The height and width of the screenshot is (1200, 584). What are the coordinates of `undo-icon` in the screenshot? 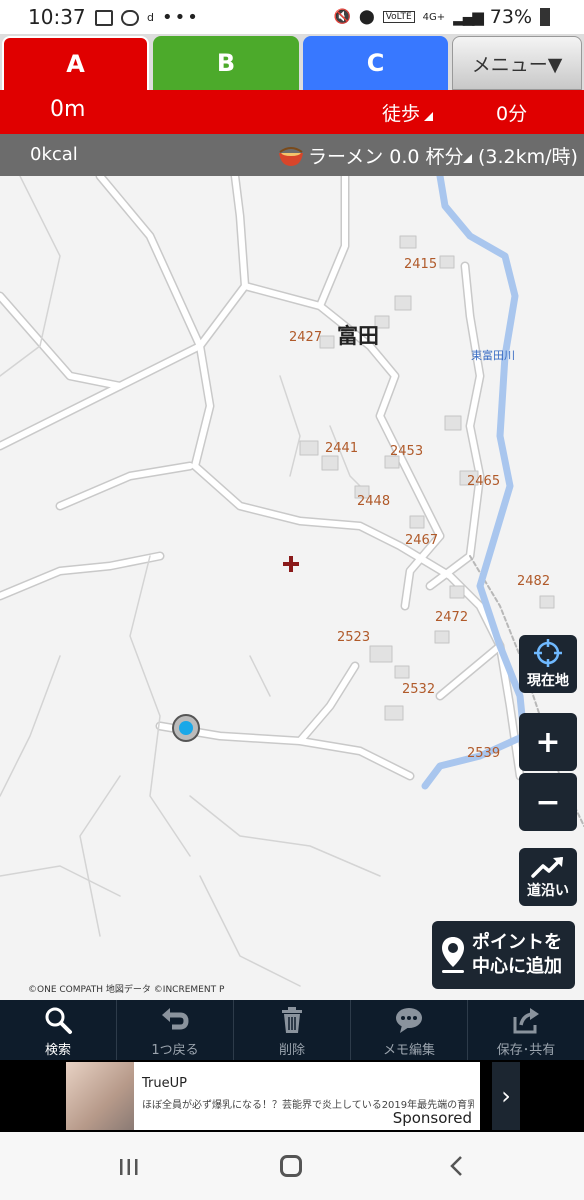 It's located at (175, 1019).